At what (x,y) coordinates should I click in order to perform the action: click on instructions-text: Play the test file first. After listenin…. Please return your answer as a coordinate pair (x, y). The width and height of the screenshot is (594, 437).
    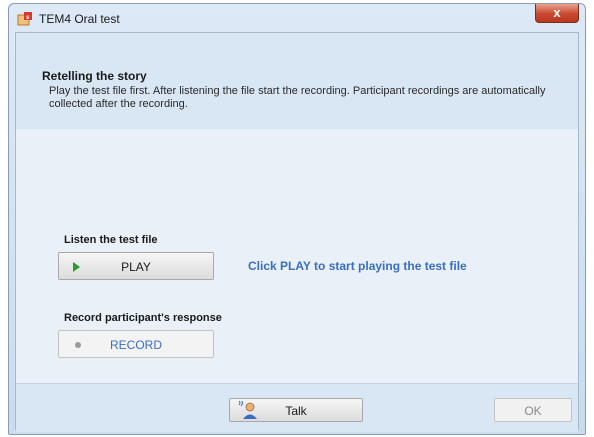
    Looking at the image, I should click on (297, 97).